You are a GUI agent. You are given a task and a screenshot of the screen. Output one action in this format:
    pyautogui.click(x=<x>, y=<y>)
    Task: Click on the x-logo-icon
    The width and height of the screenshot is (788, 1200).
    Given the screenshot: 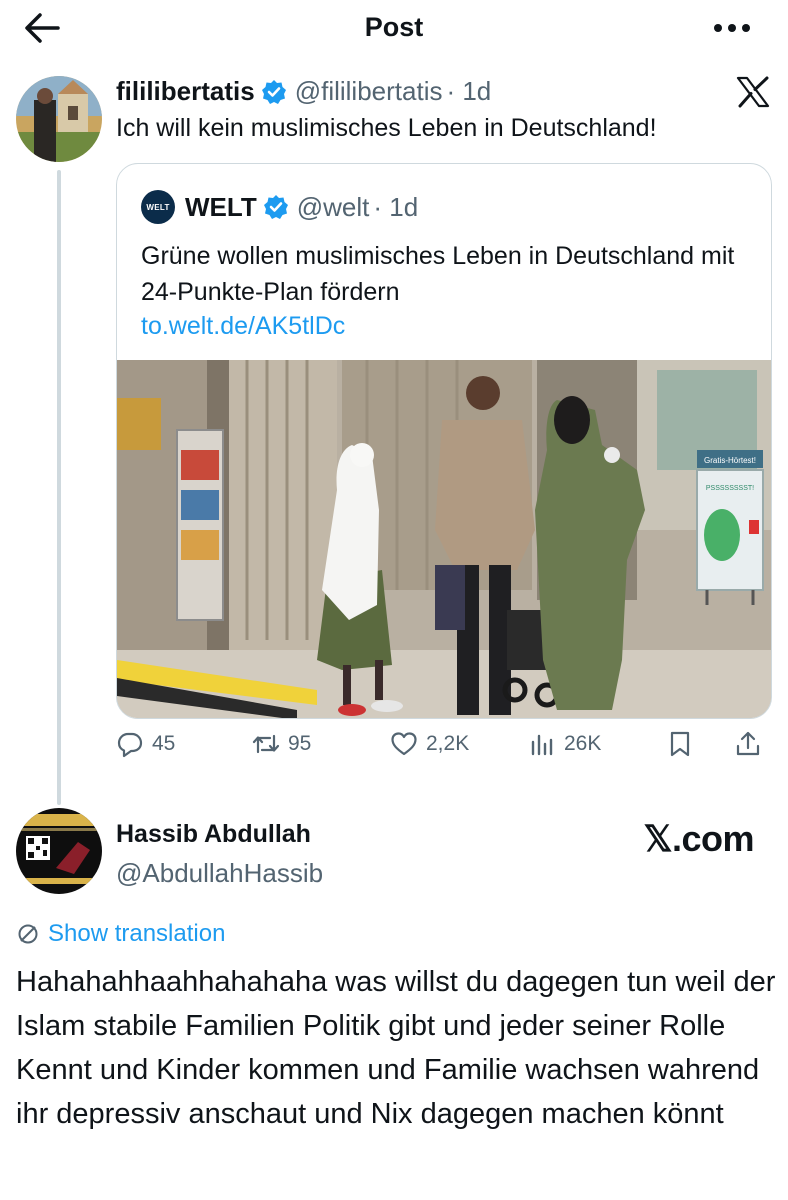 What is the action you would take?
    pyautogui.click(x=753, y=92)
    